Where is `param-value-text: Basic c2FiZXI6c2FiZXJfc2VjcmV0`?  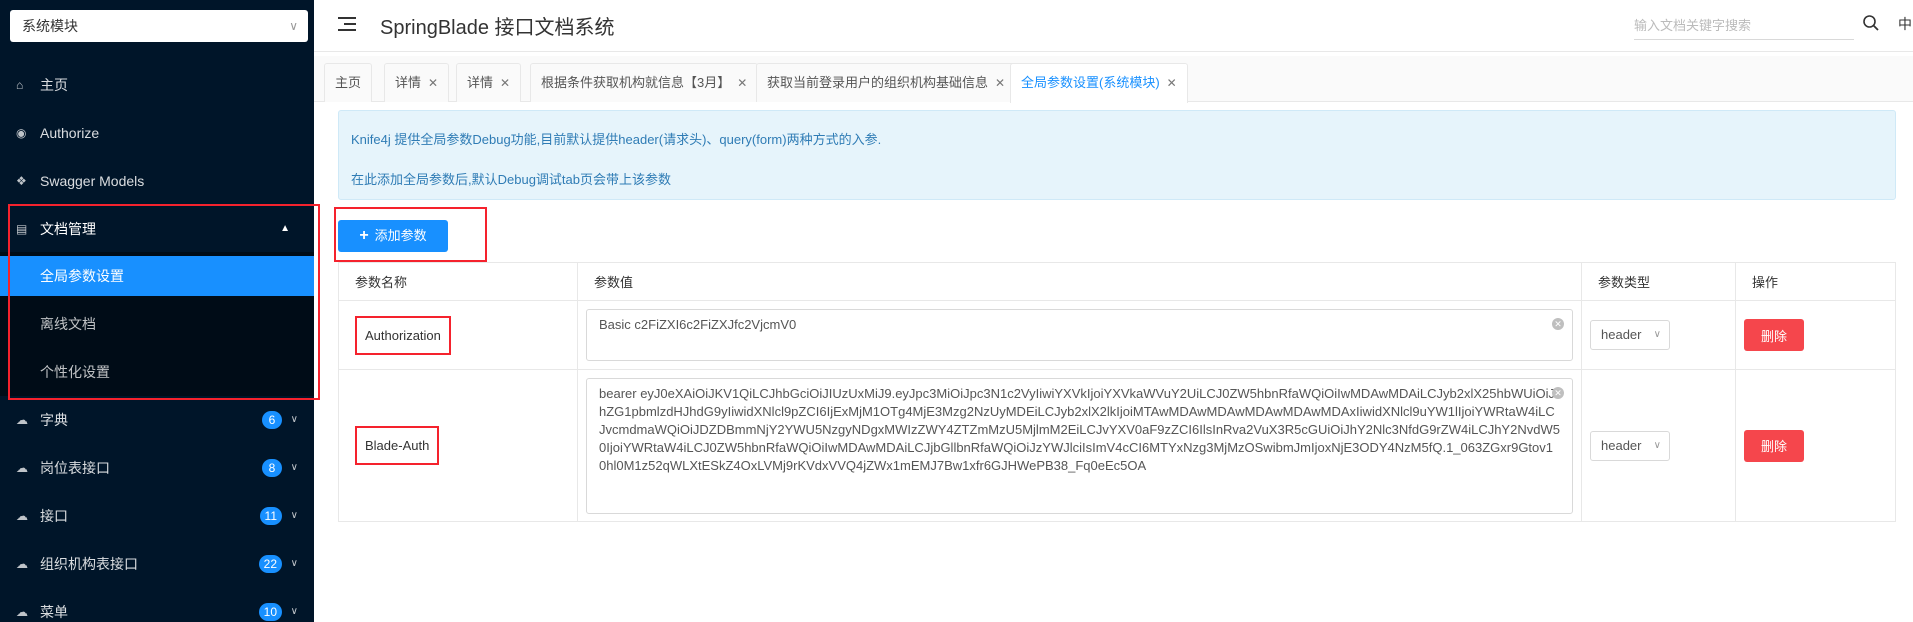 param-value-text: Basic c2FiZXI6c2FiZXJfc2VjcmV0 is located at coordinates (698, 324).